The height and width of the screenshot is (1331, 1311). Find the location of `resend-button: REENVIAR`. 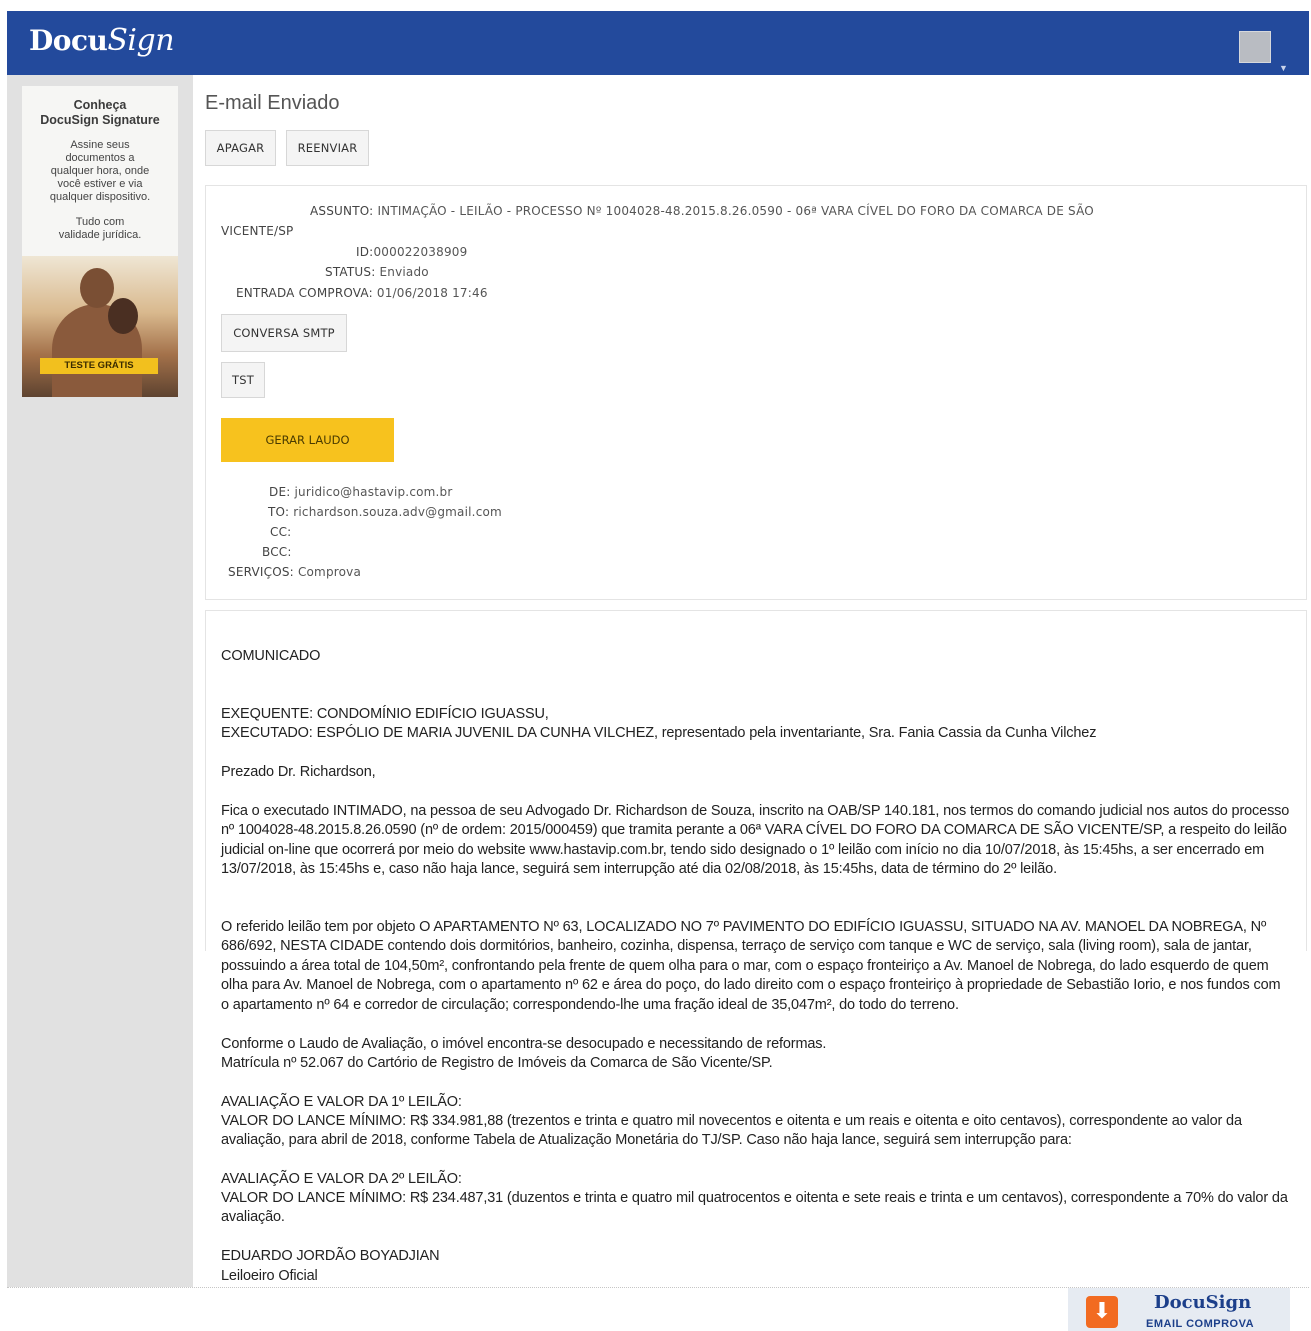

resend-button: REENVIAR is located at coordinates (327, 148).